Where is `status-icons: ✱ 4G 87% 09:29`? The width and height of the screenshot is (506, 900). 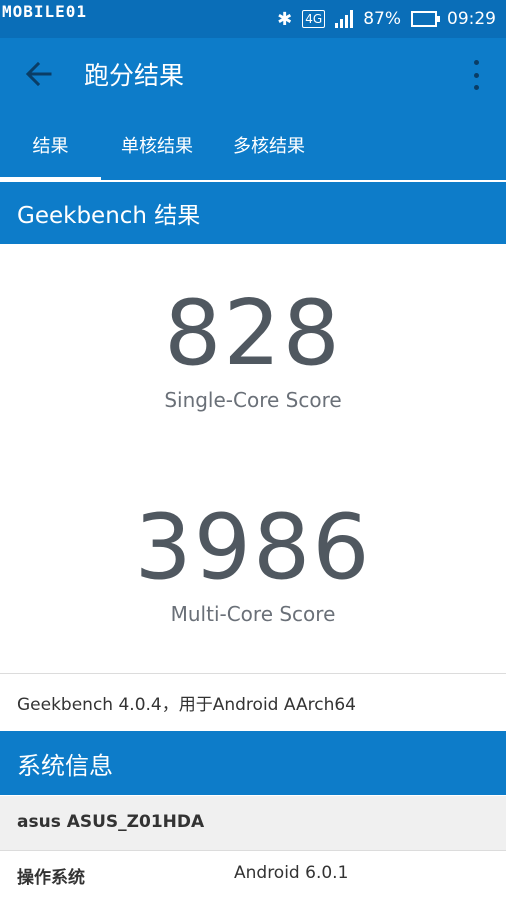 status-icons: ✱ 4G 87% 09:29 is located at coordinates (386, 19).